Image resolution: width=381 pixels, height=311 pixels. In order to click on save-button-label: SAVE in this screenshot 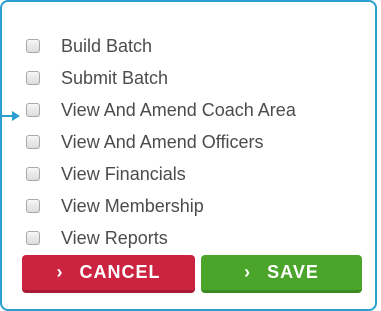, I will do `click(293, 272)`.